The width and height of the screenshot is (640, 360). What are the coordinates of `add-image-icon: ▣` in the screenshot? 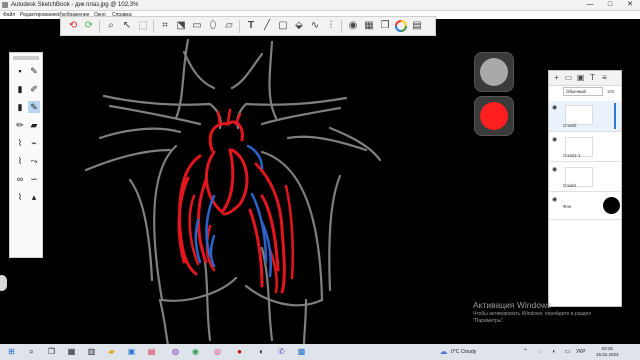 It's located at (580, 77).